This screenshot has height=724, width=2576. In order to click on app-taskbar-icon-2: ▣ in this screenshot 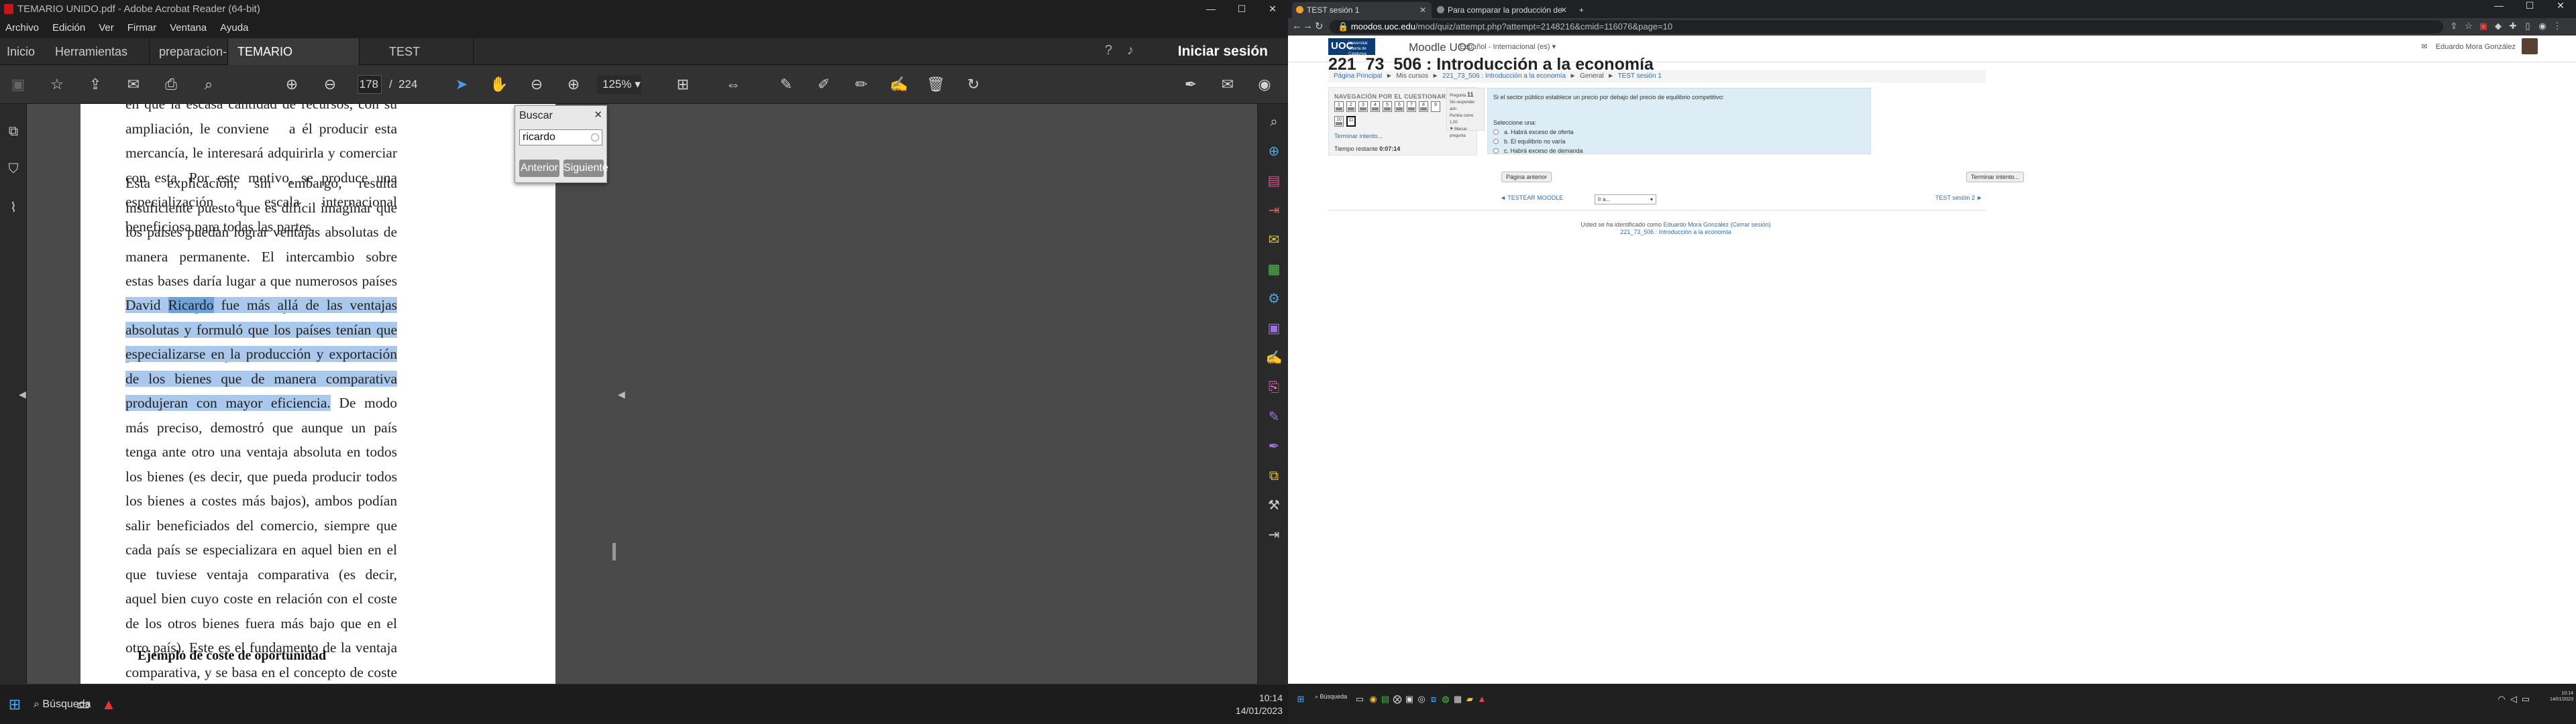, I will do `click(1409, 699)`.